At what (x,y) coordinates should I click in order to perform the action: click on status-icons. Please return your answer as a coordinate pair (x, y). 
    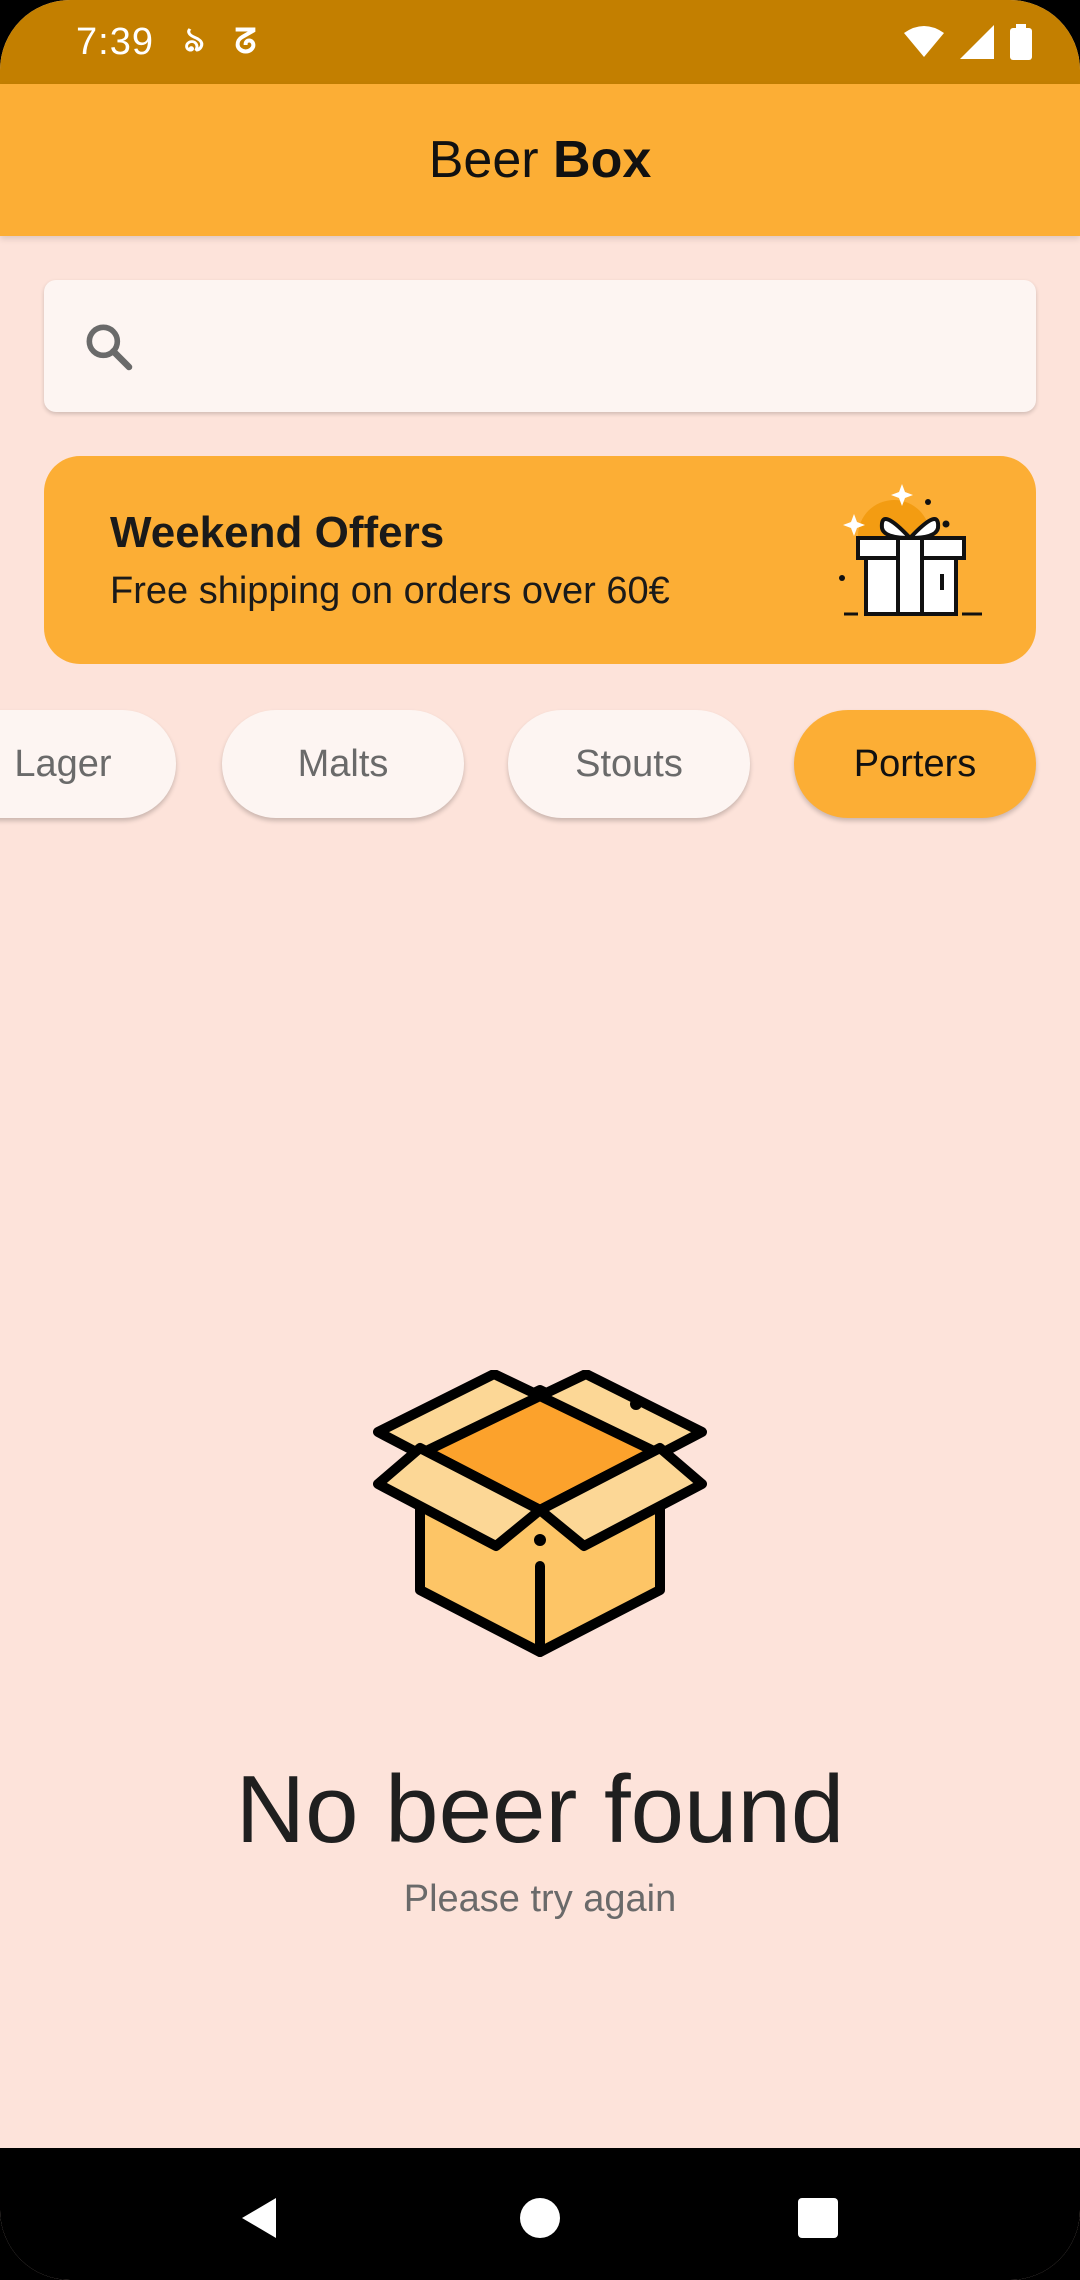
    Looking at the image, I should click on (968, 42).